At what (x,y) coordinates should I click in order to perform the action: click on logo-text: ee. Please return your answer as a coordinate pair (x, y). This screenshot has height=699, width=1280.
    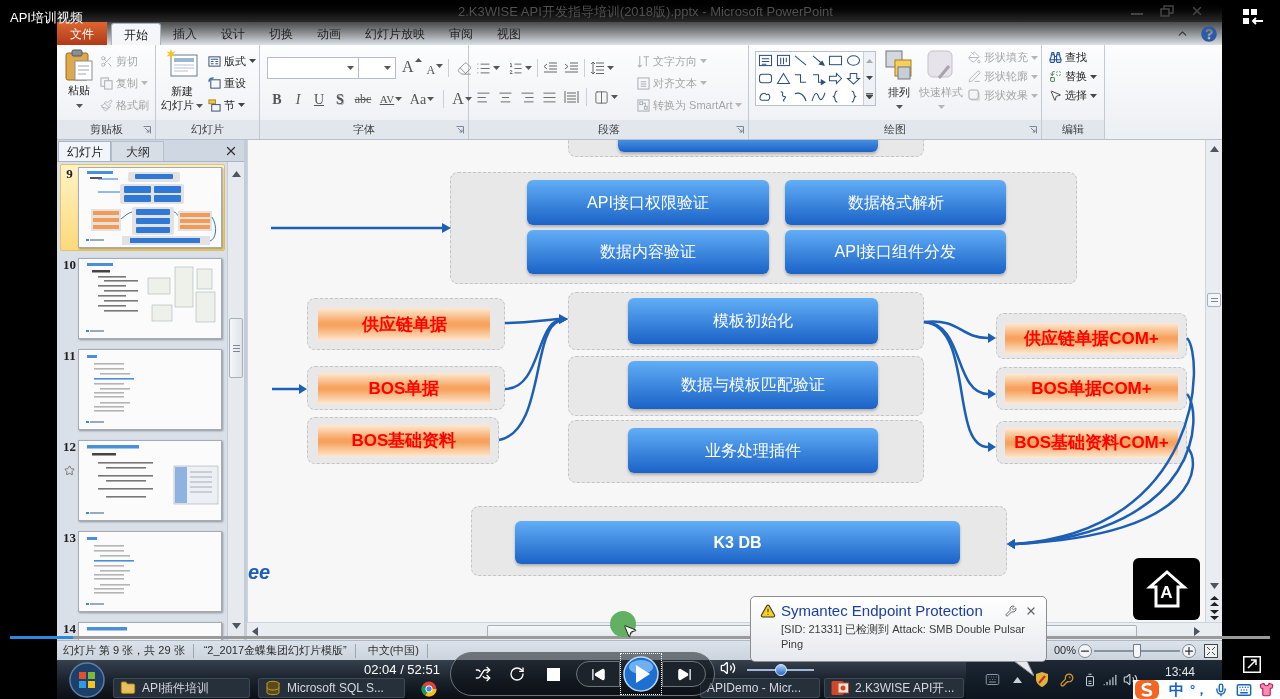
    Looking at the image, I should click on (259, 572).